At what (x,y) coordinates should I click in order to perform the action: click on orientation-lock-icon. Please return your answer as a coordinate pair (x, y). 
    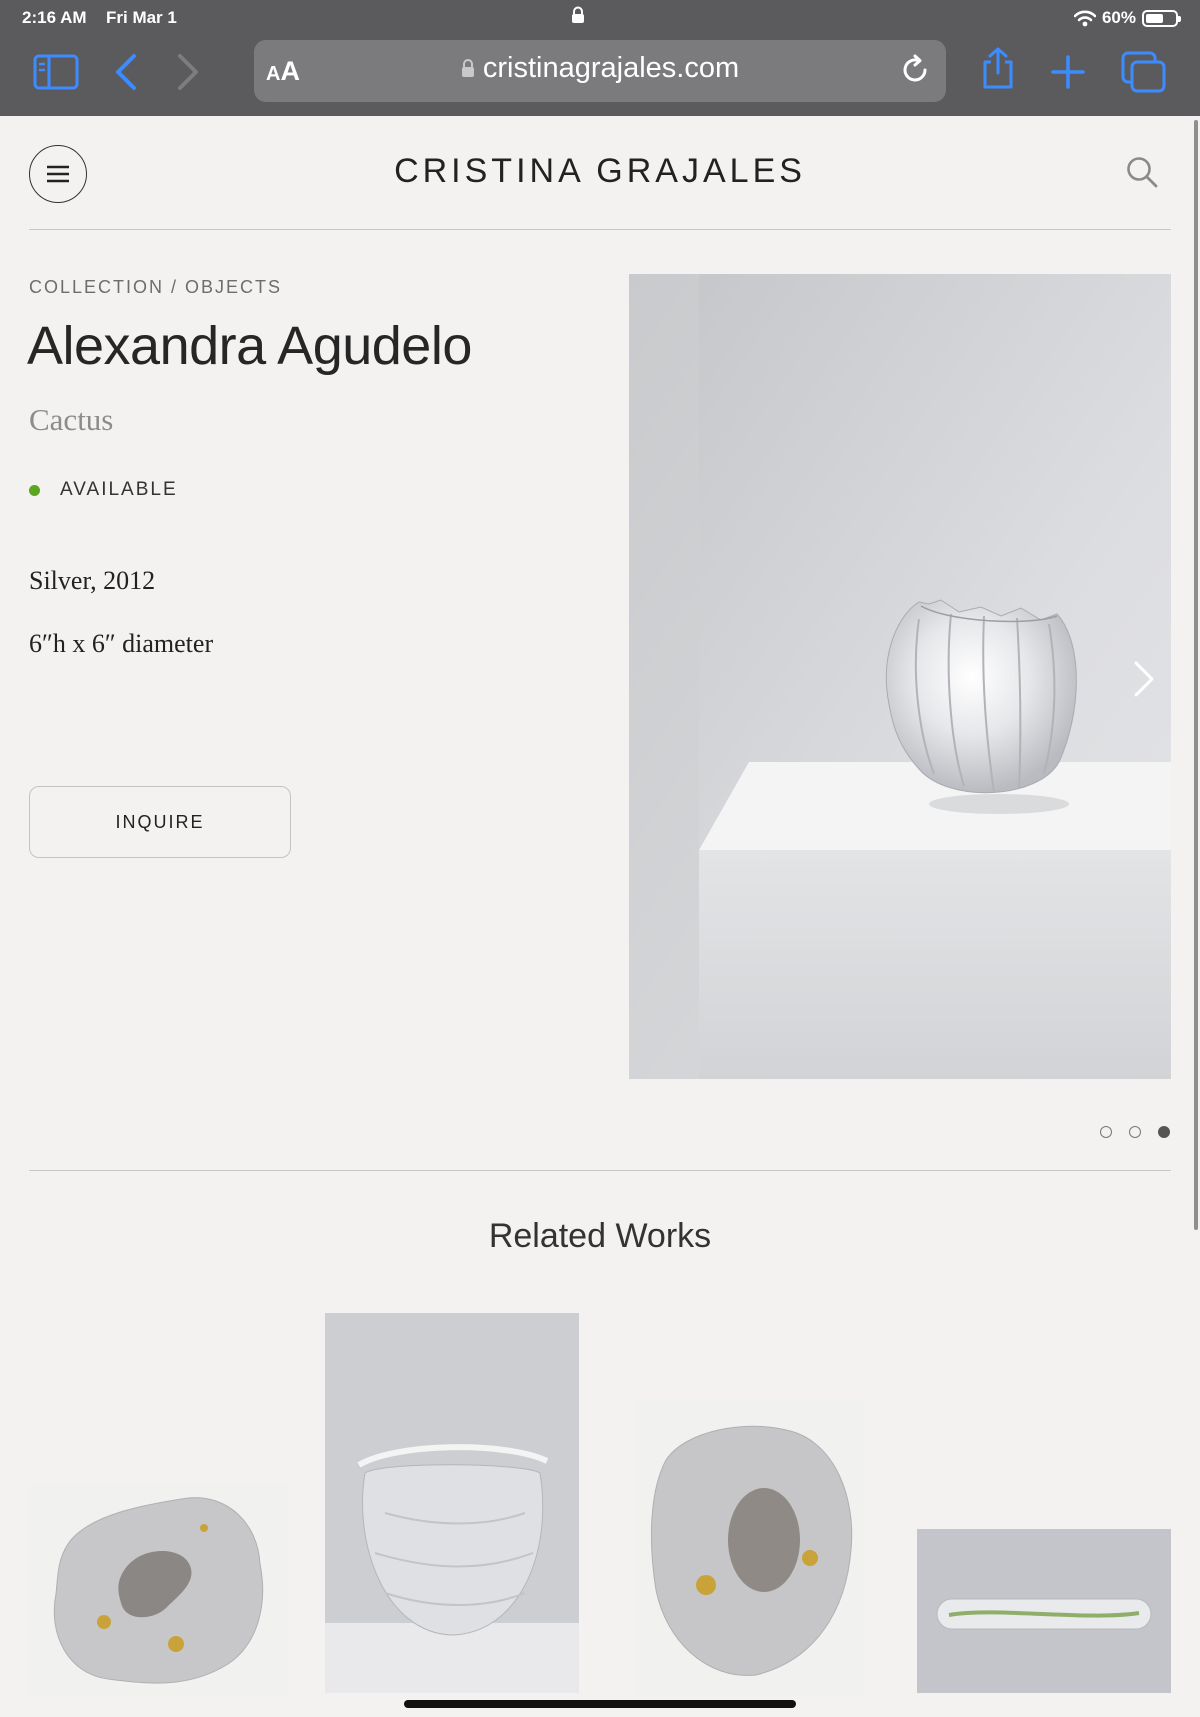
    Looking at the image, I should click on (578, 14).